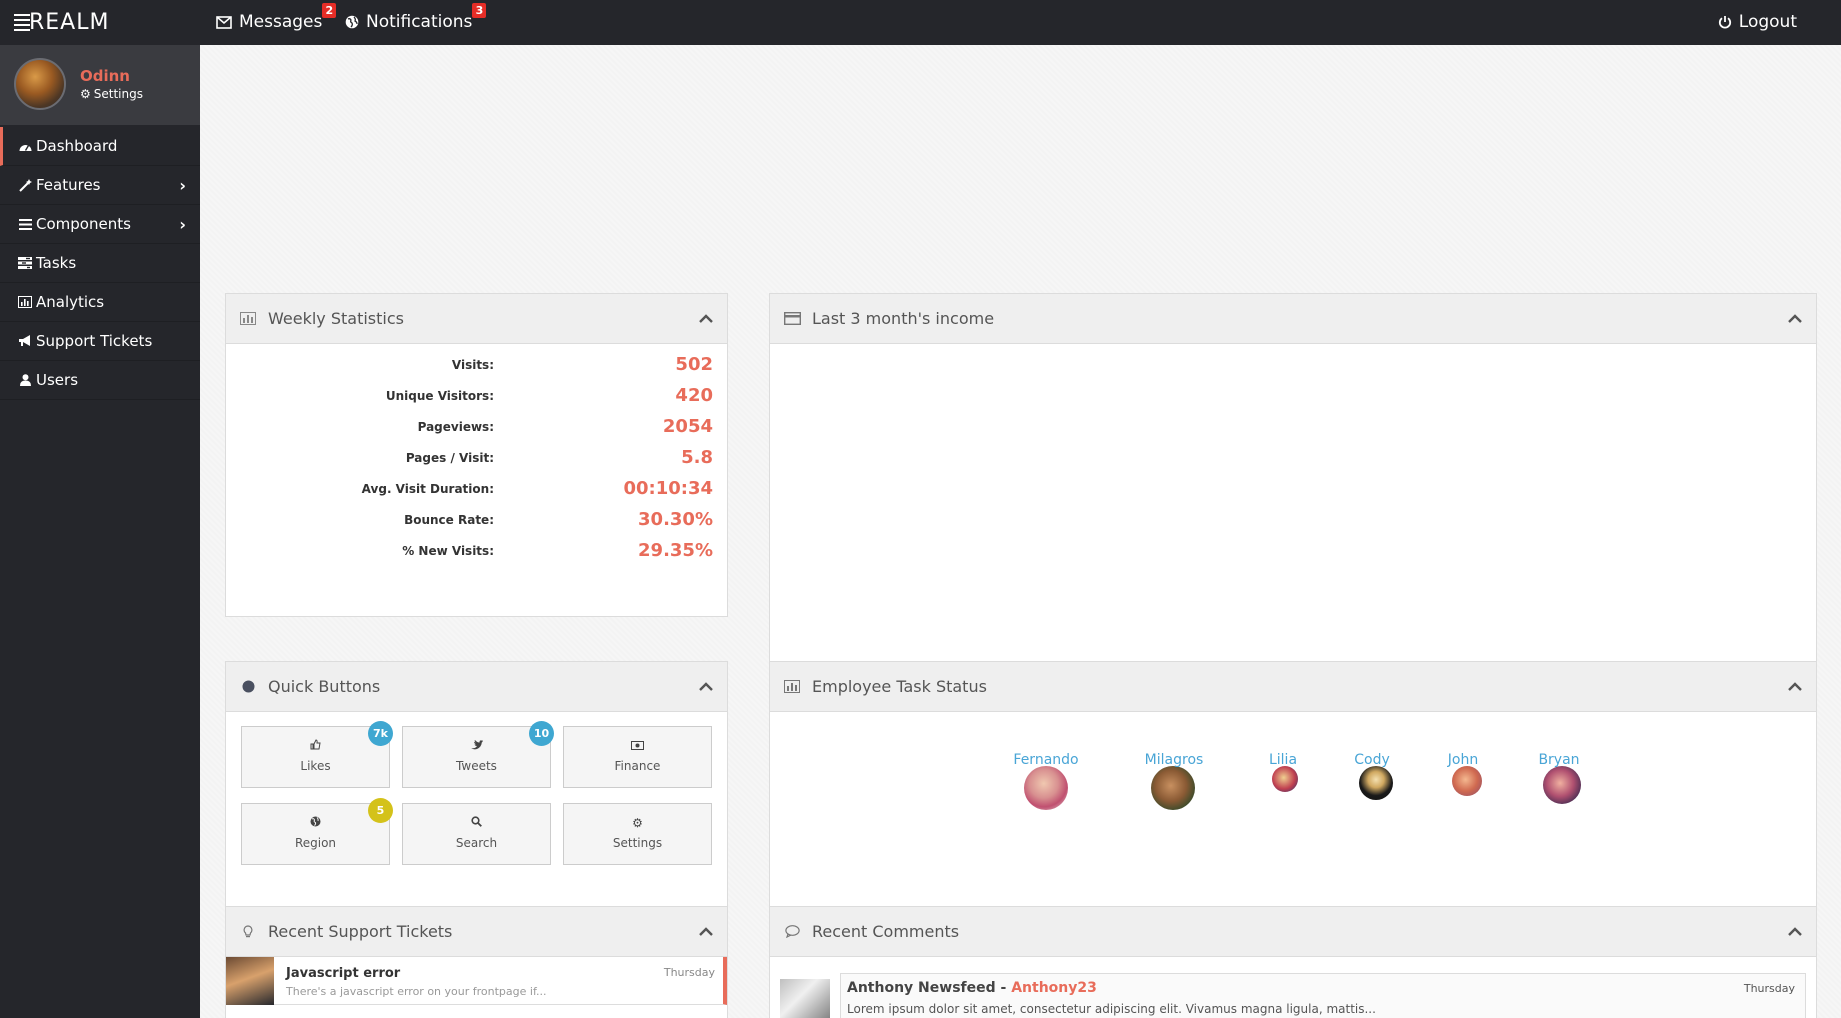  I want to click on thumbs-up-icon, so click(315, 746).